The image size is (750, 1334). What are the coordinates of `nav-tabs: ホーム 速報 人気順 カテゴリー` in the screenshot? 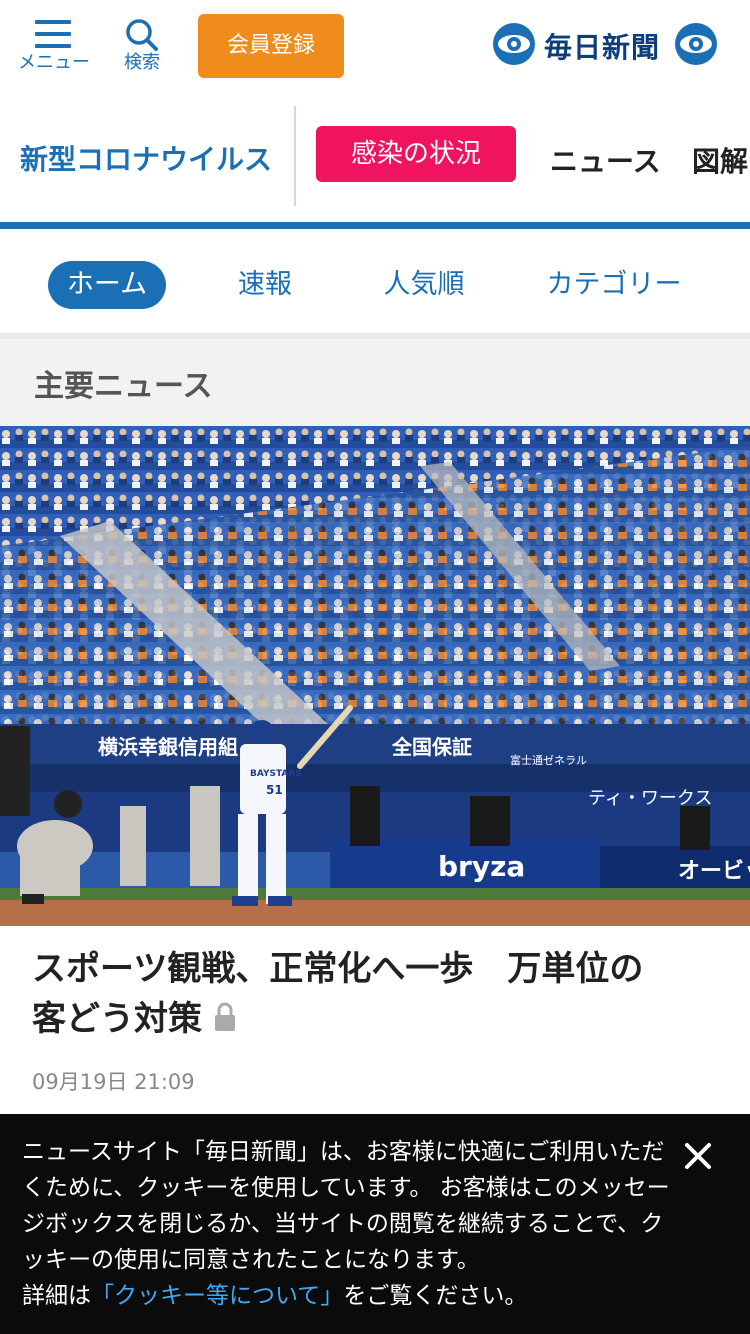 It's located at (375, 281).